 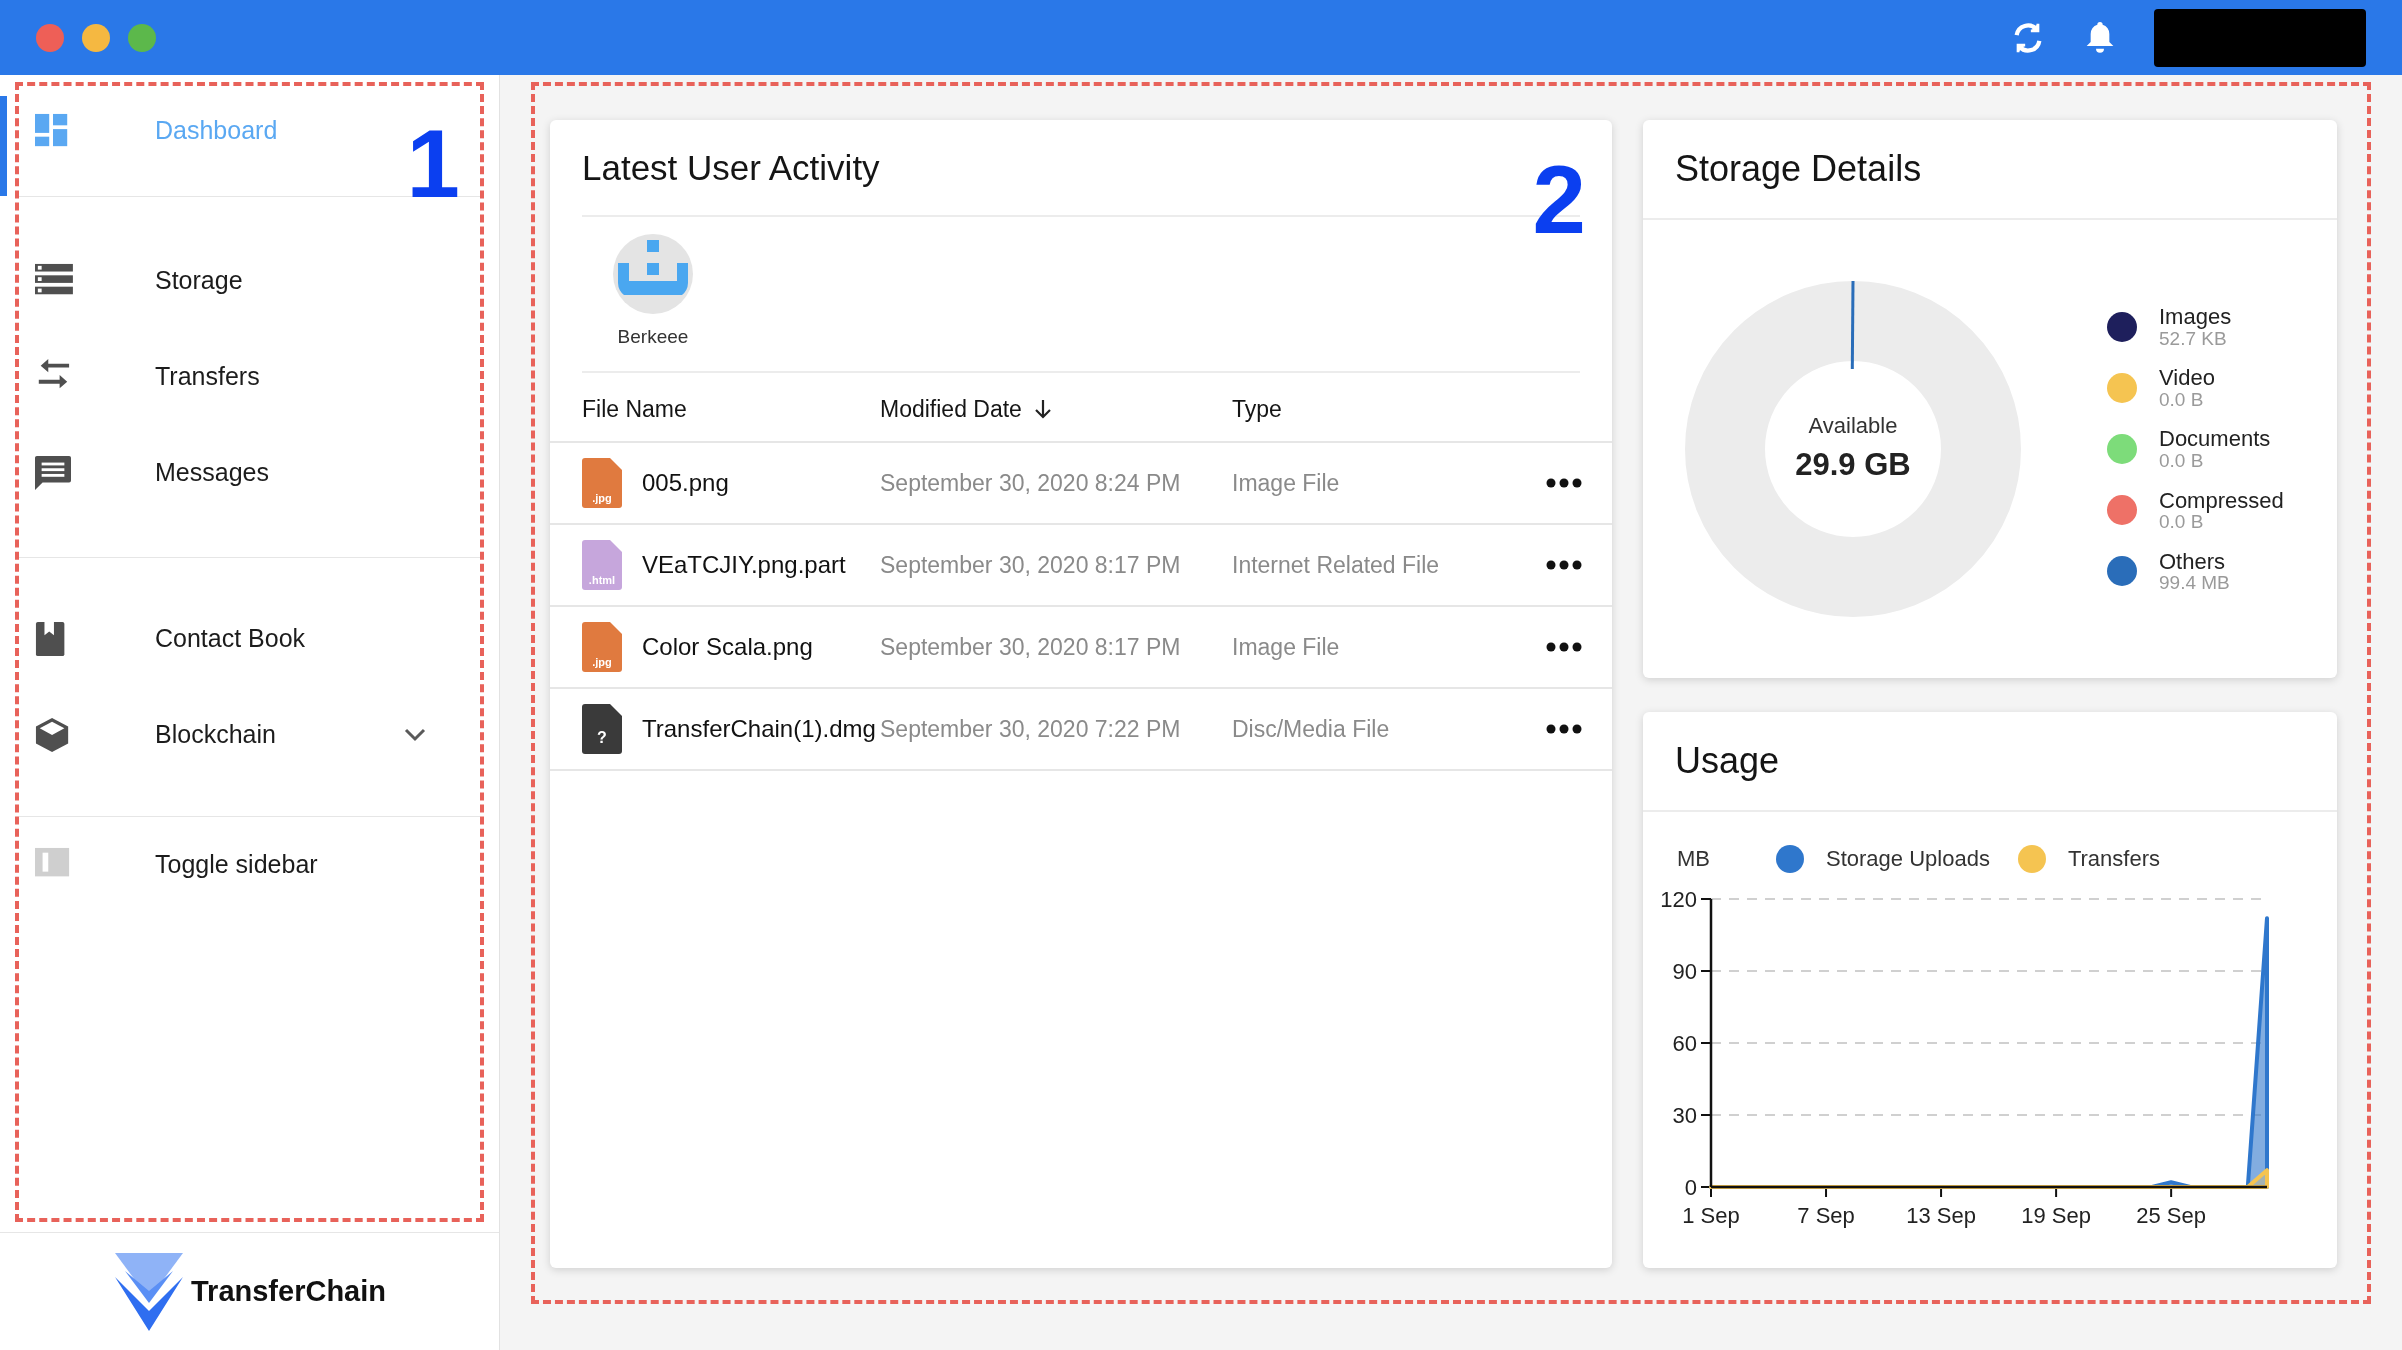 I want to click on file-icon: .html, so click(x=602, y=565).